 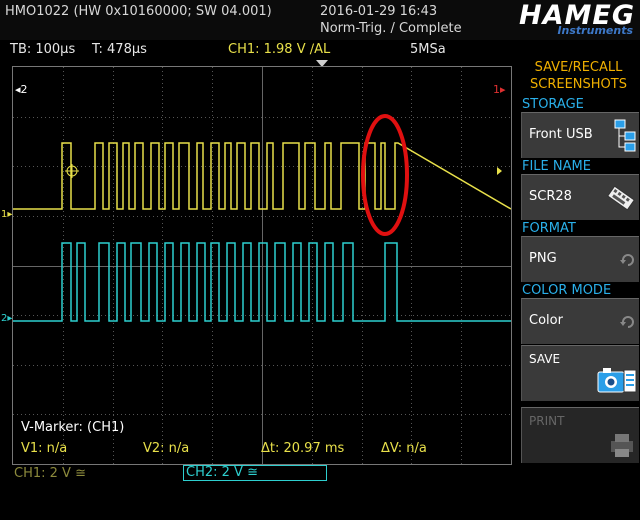 I want to click on ch2-setting: CH2: 2 V ≅, so click(x=255, y=473).